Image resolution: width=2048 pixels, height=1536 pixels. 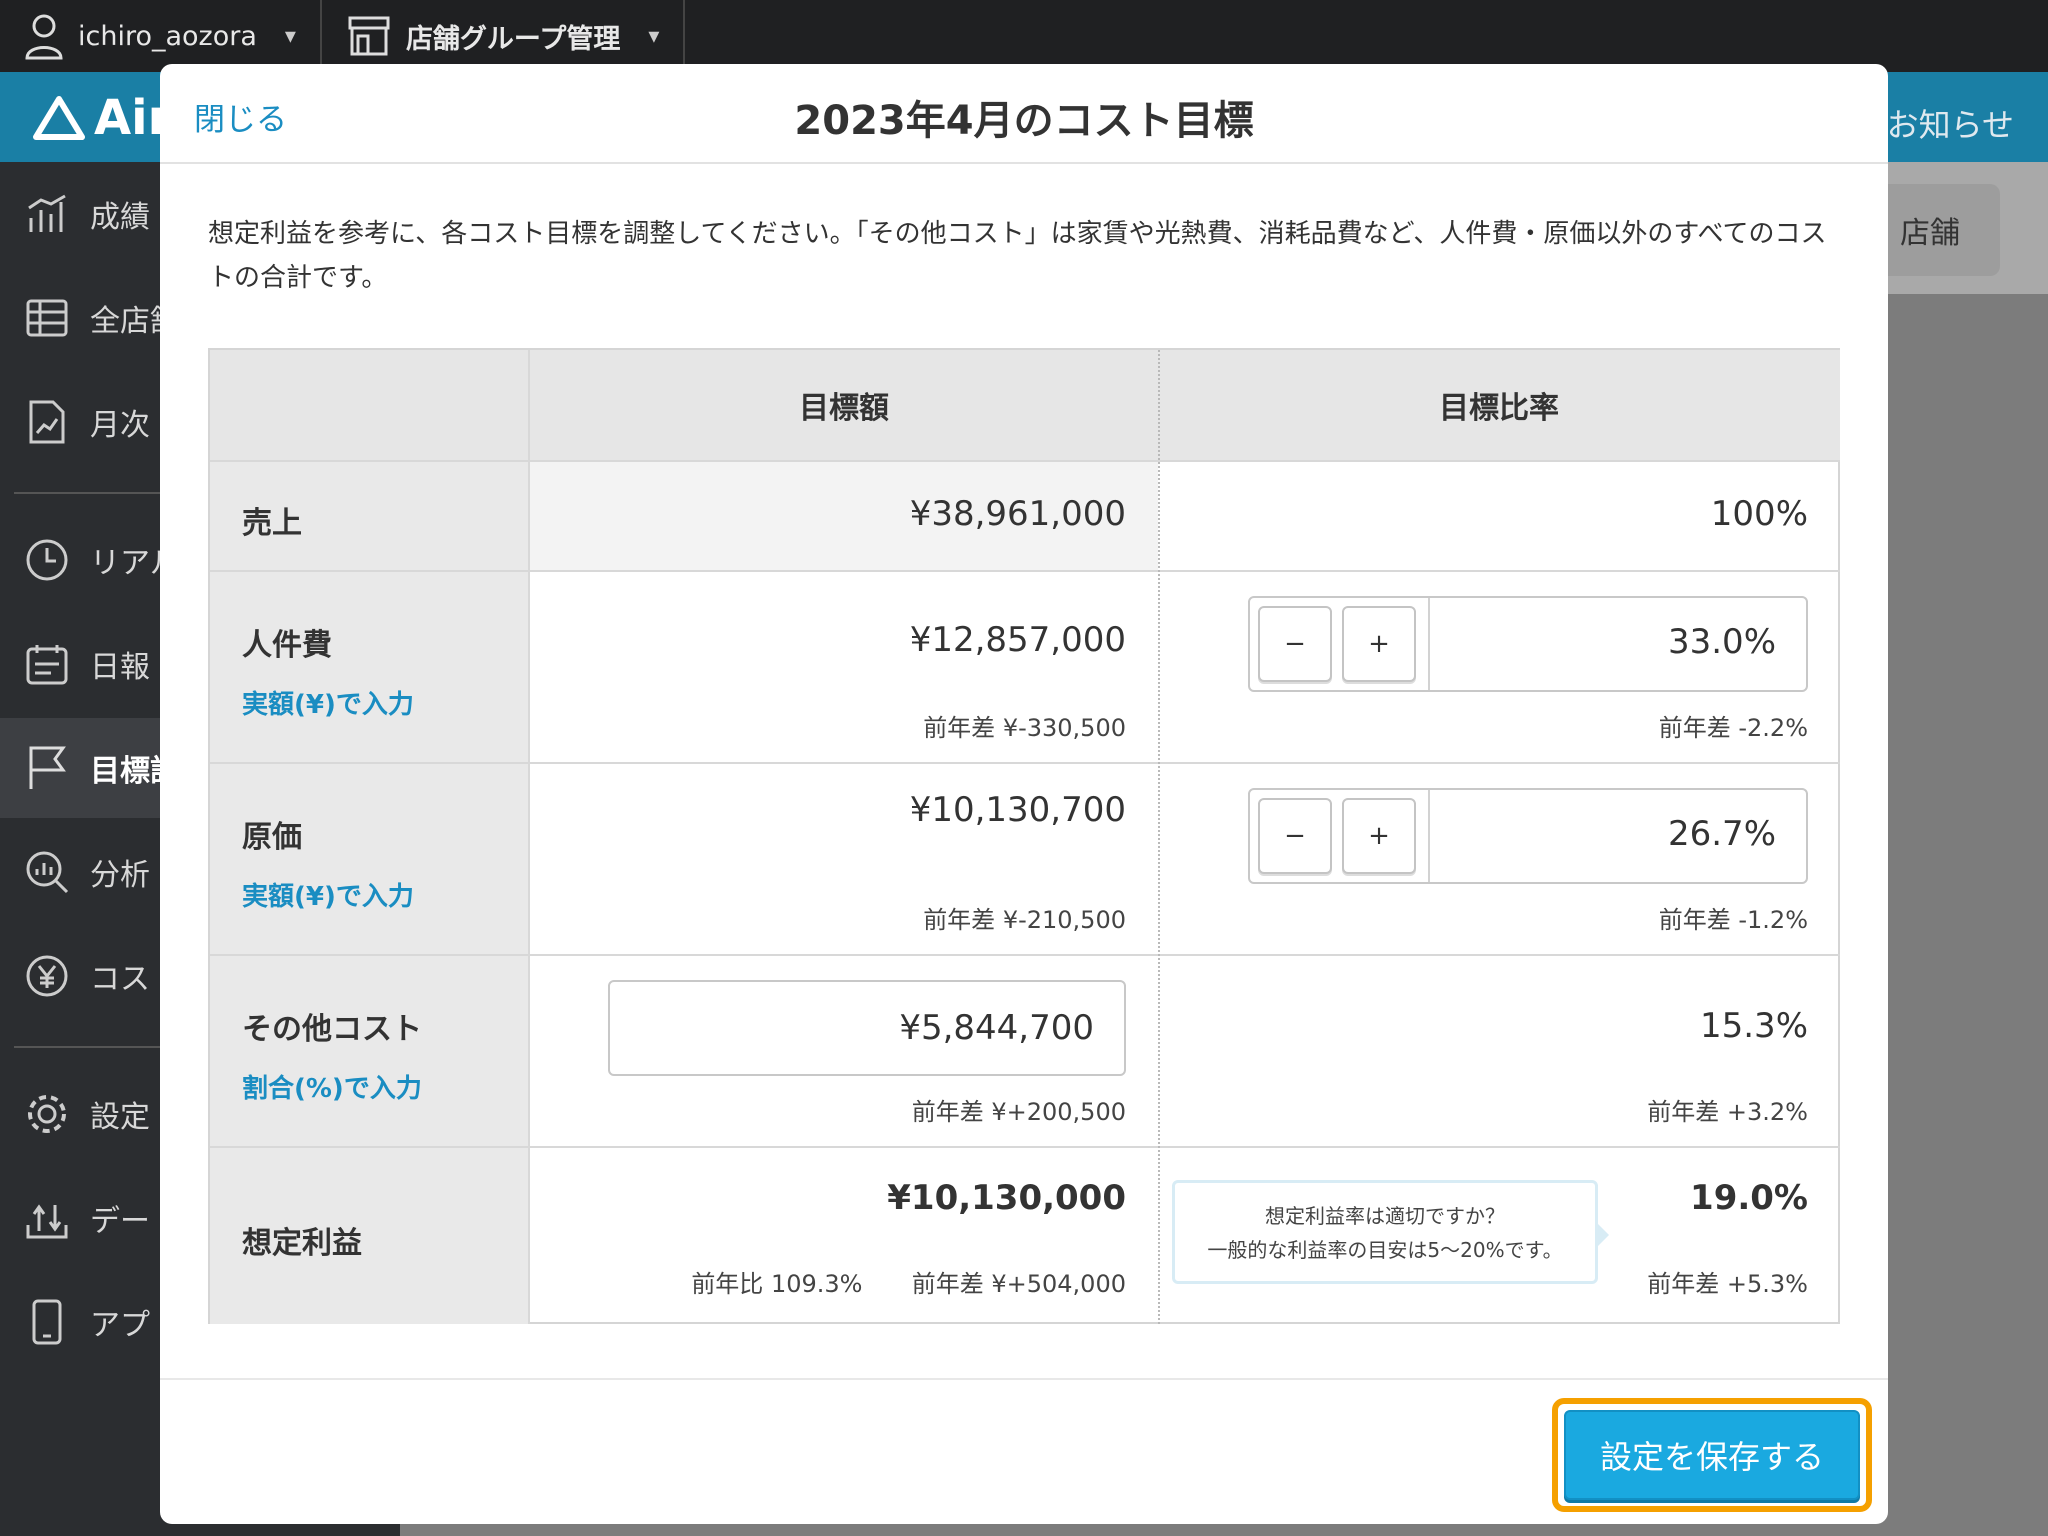 What do you see at coordinates (101, 118) in the screenshot?
I see `brand-logo: Air` at bounding box center [101, 118].